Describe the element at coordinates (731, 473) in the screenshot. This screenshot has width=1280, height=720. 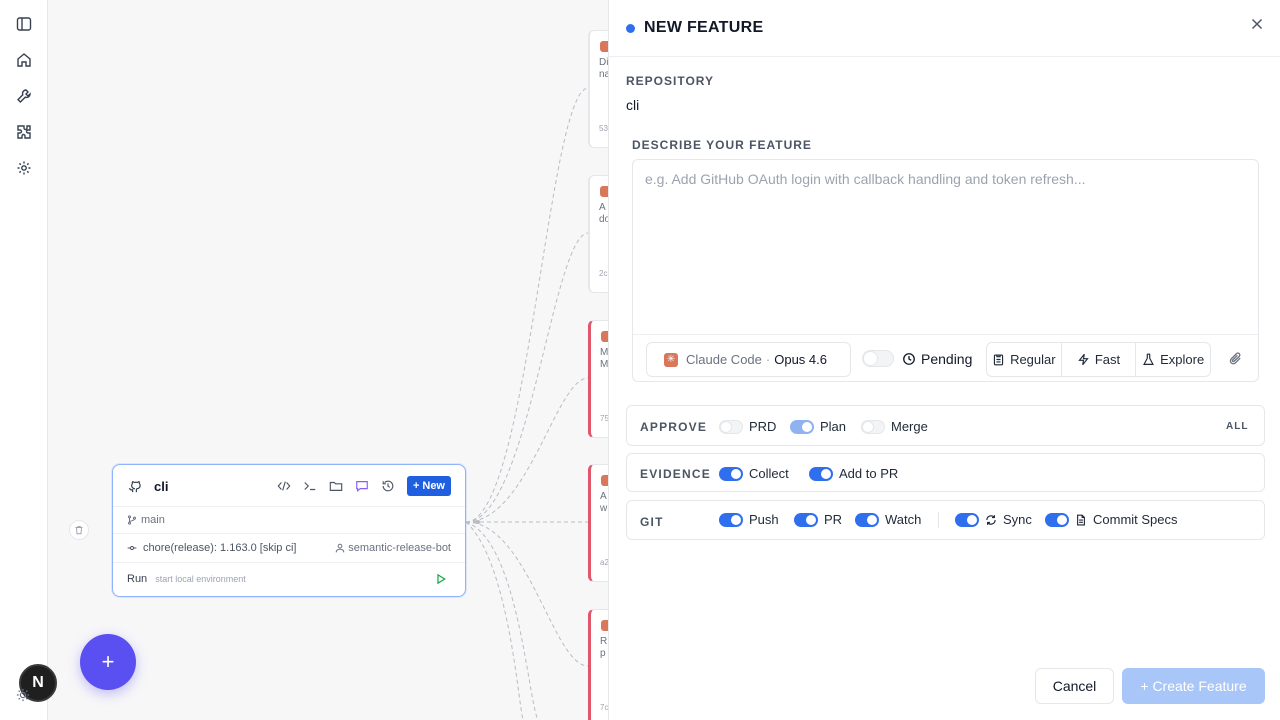
I see `collect-toggle` at that location.